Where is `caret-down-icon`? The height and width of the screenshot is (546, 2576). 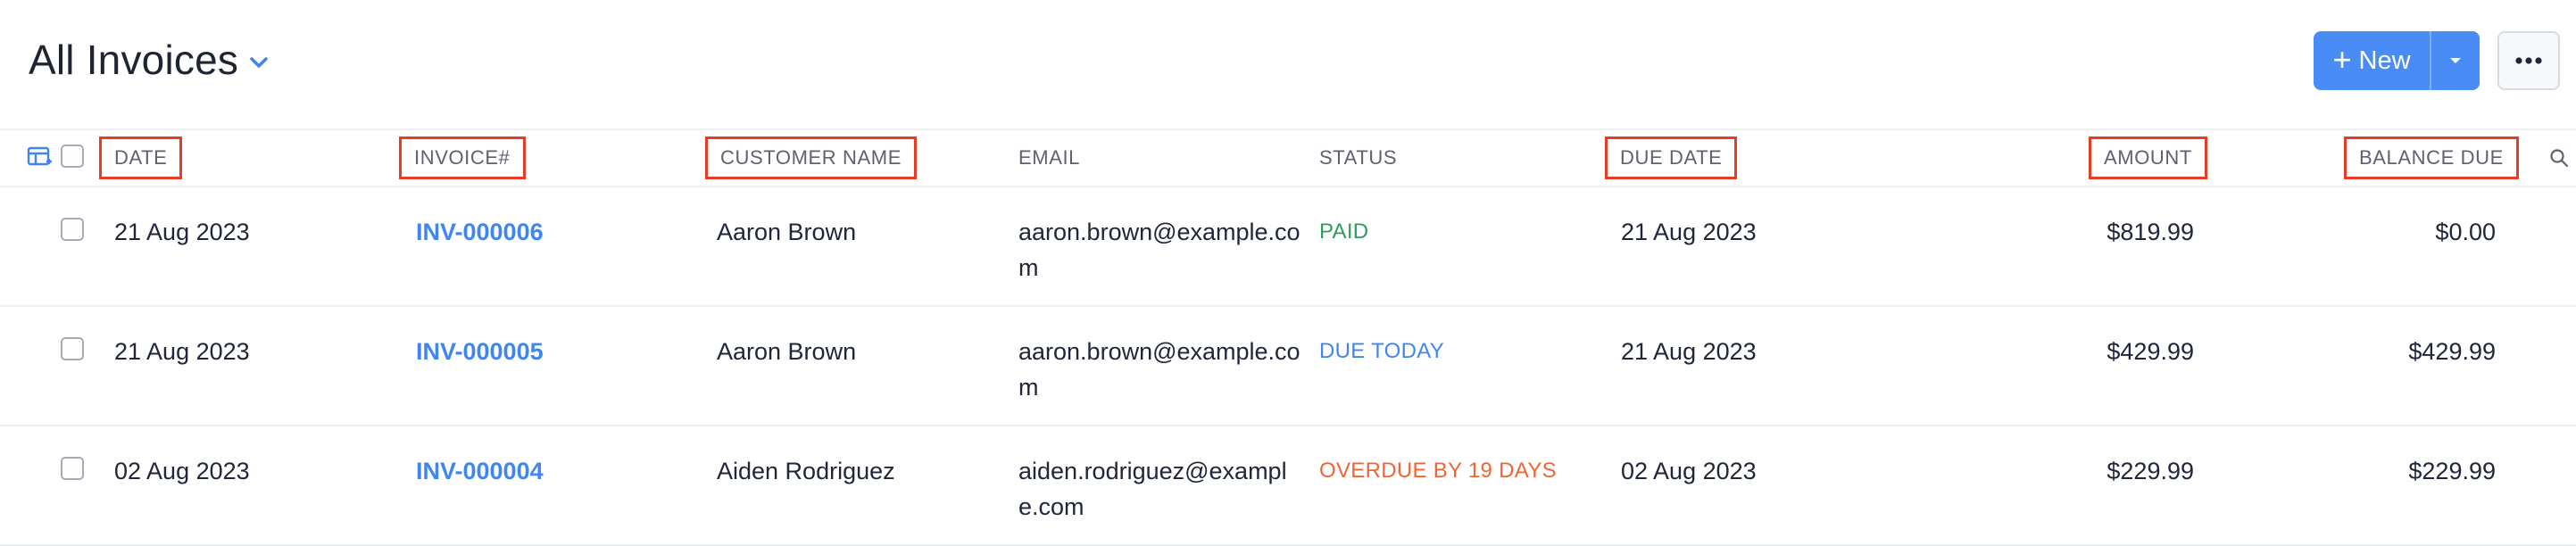 caret-down-icon is located at coordinates (2455, 61).